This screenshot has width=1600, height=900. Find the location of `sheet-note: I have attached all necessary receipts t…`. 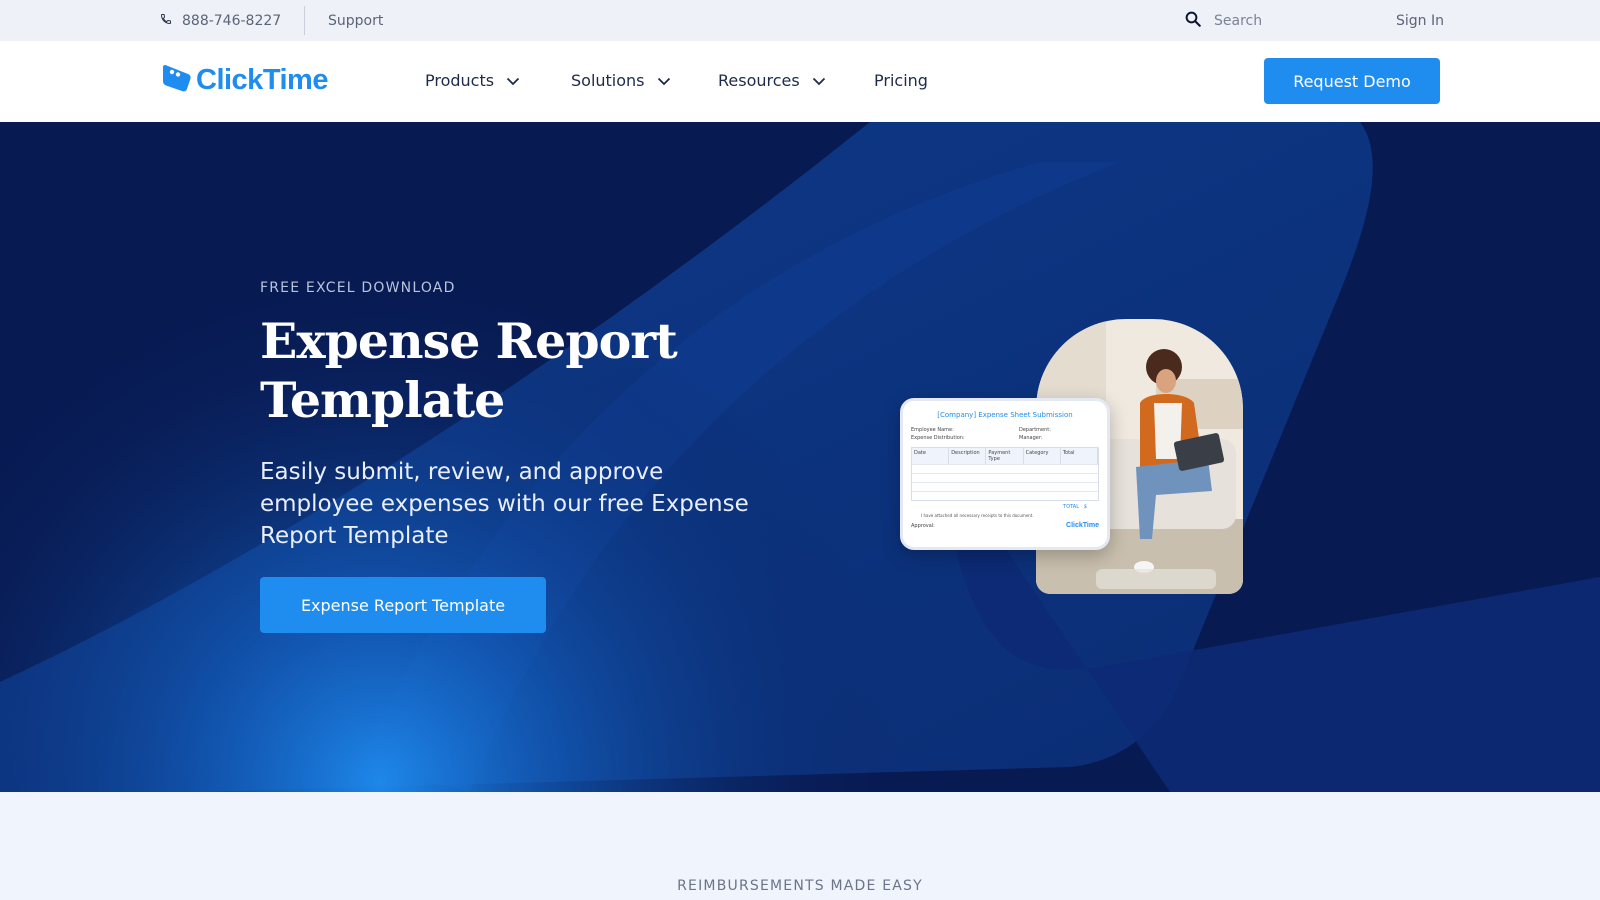

sheet-note: I have attached all necessary receipts t… is located at coordinates (977, 515).